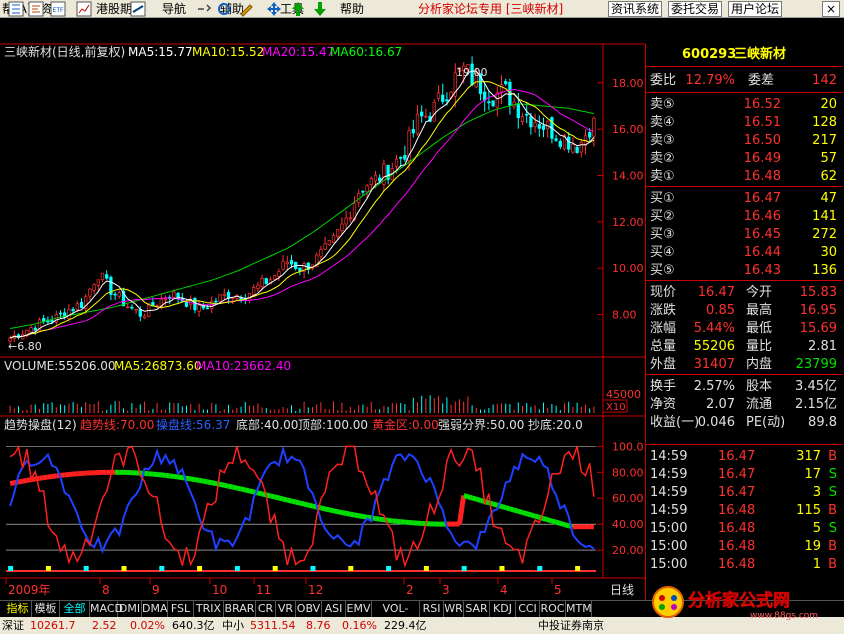 The width and height of the screenshot is (844, 634). What do you see at coordinates (267, 424) in the screenshot?
I see `indicator-bottom: 底部:40.00` at bounding box center [267, 424].